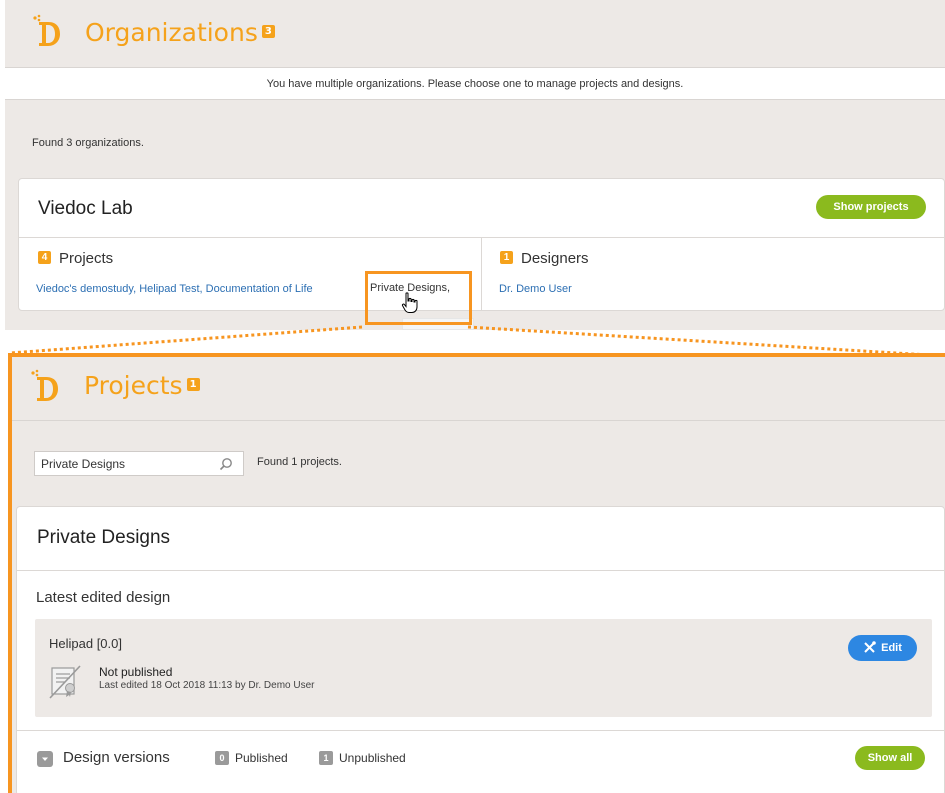 This screenshot has height=793, width=945. I want to click on search-icon, so click(226, 464).